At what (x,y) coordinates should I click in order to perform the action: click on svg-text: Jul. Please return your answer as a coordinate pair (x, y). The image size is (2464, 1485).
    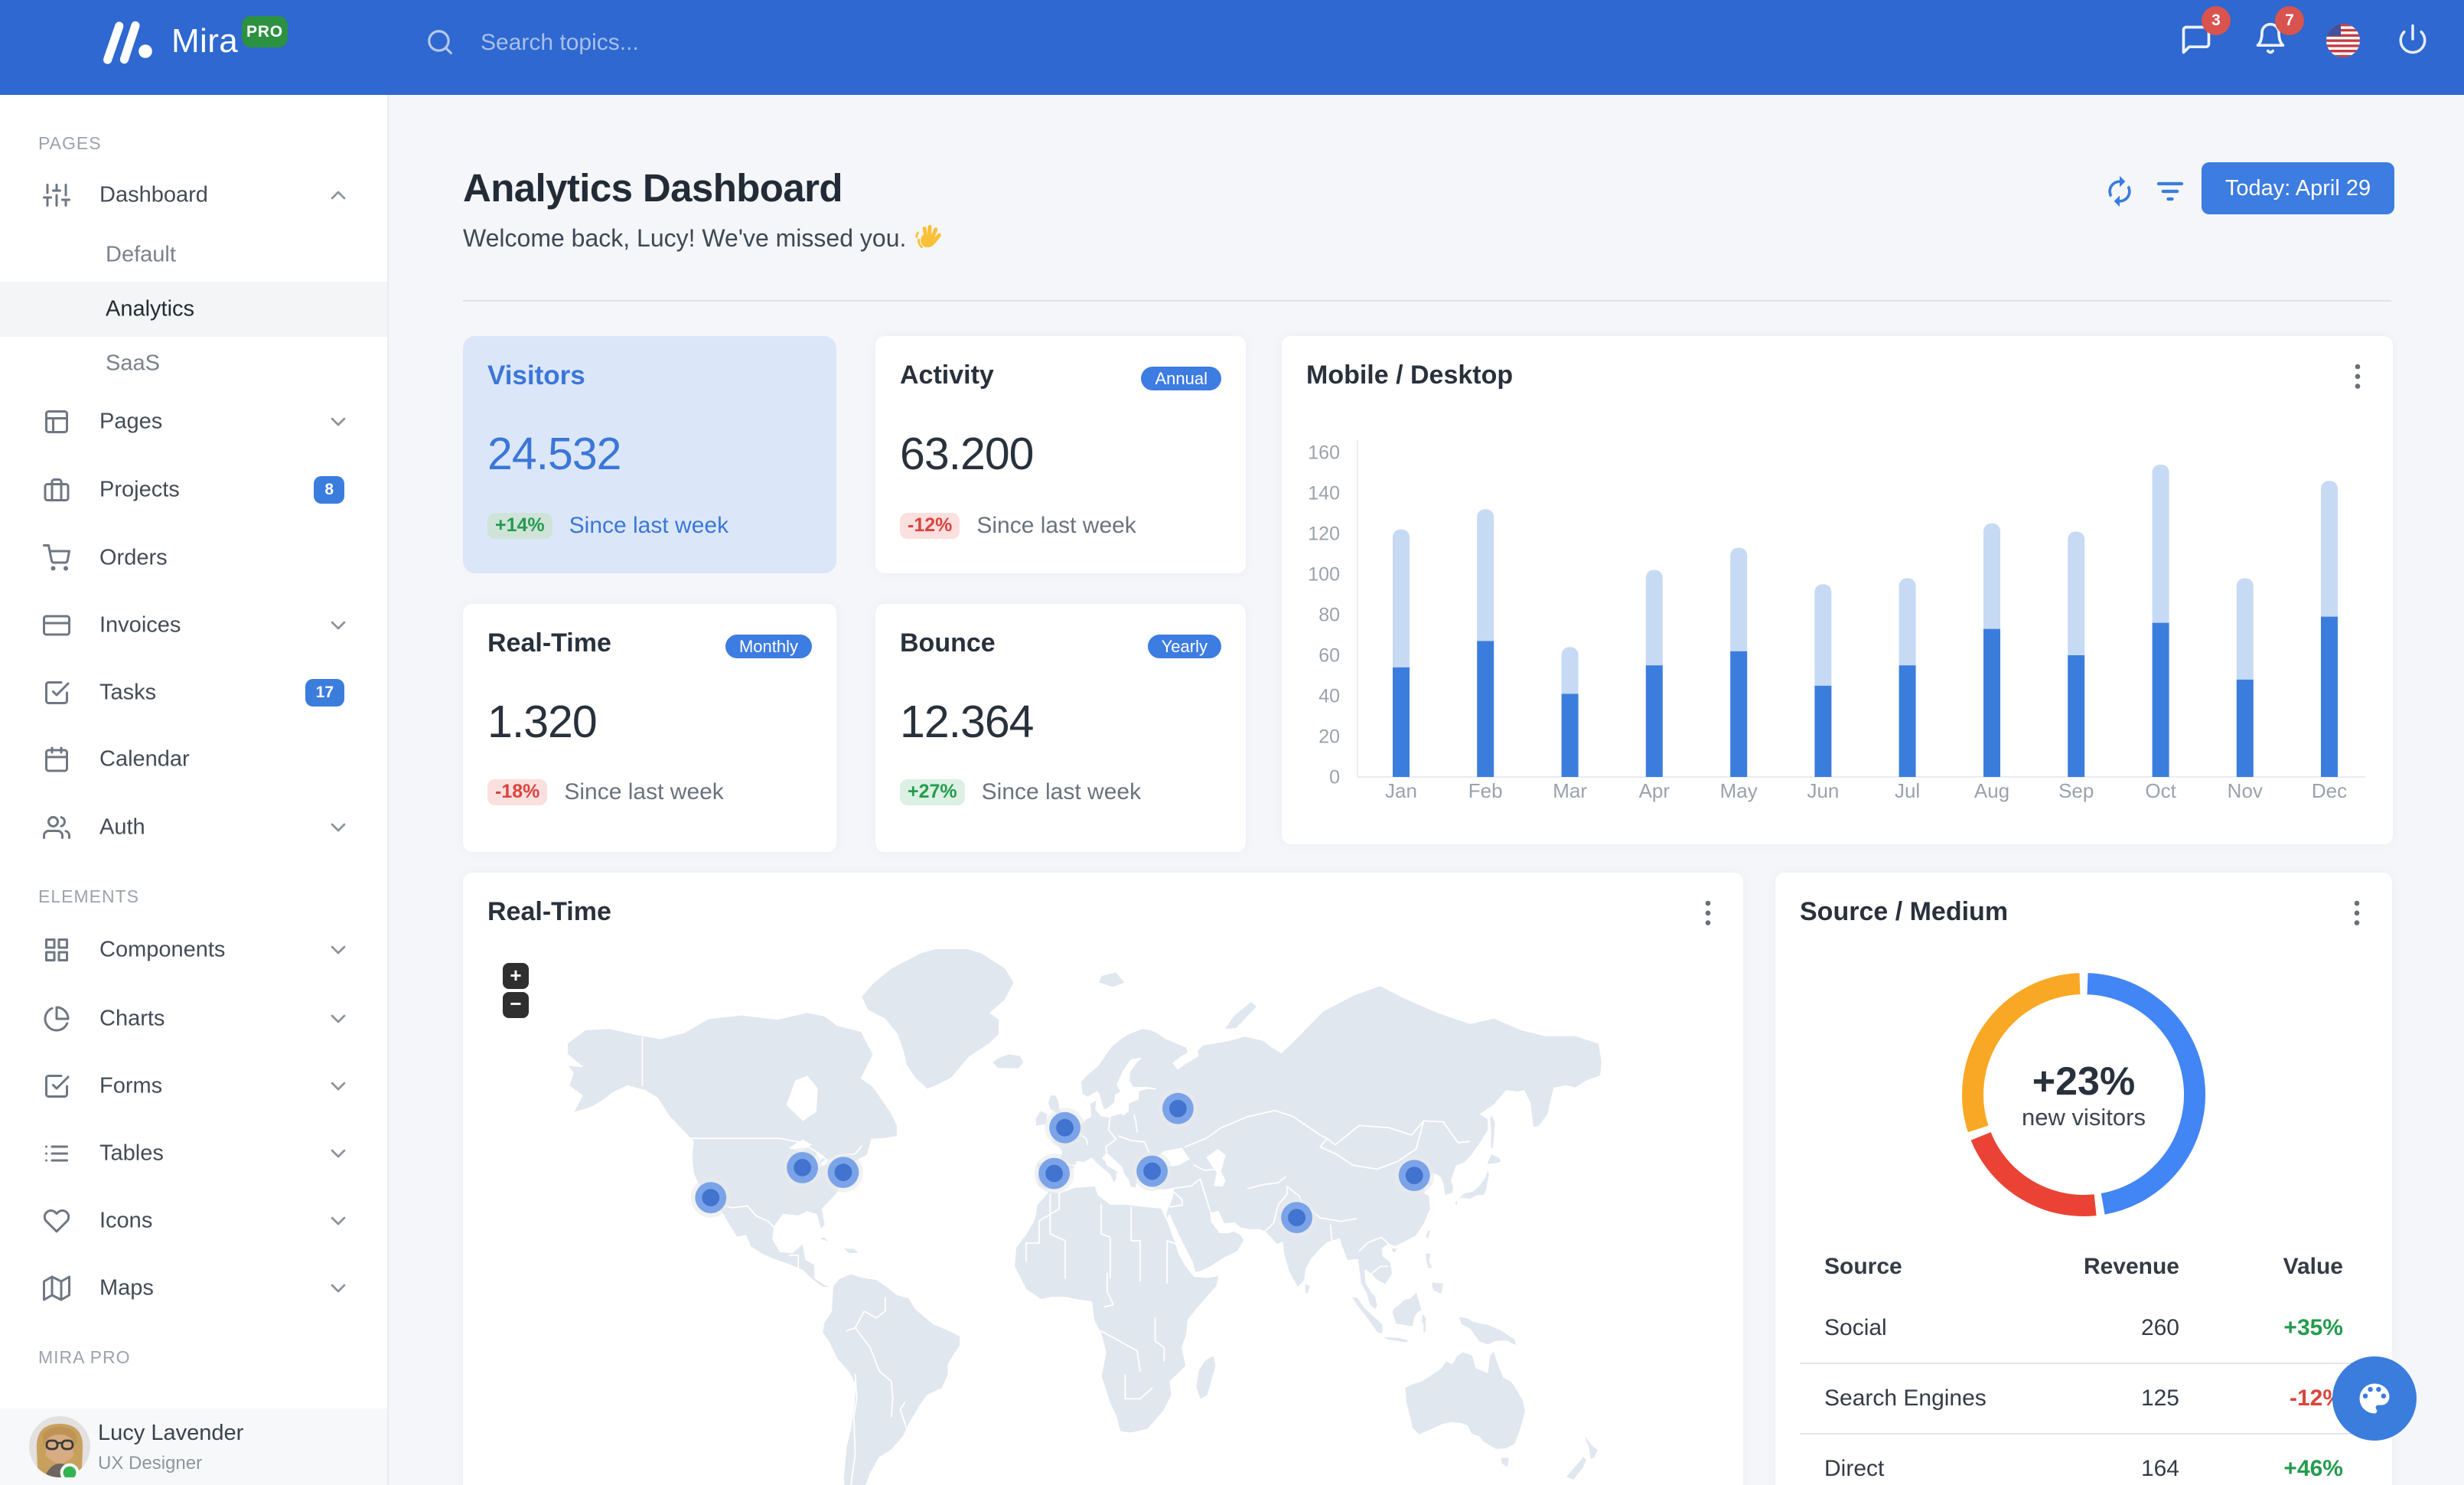
    Looking at the image, I should click on (1908, 790).